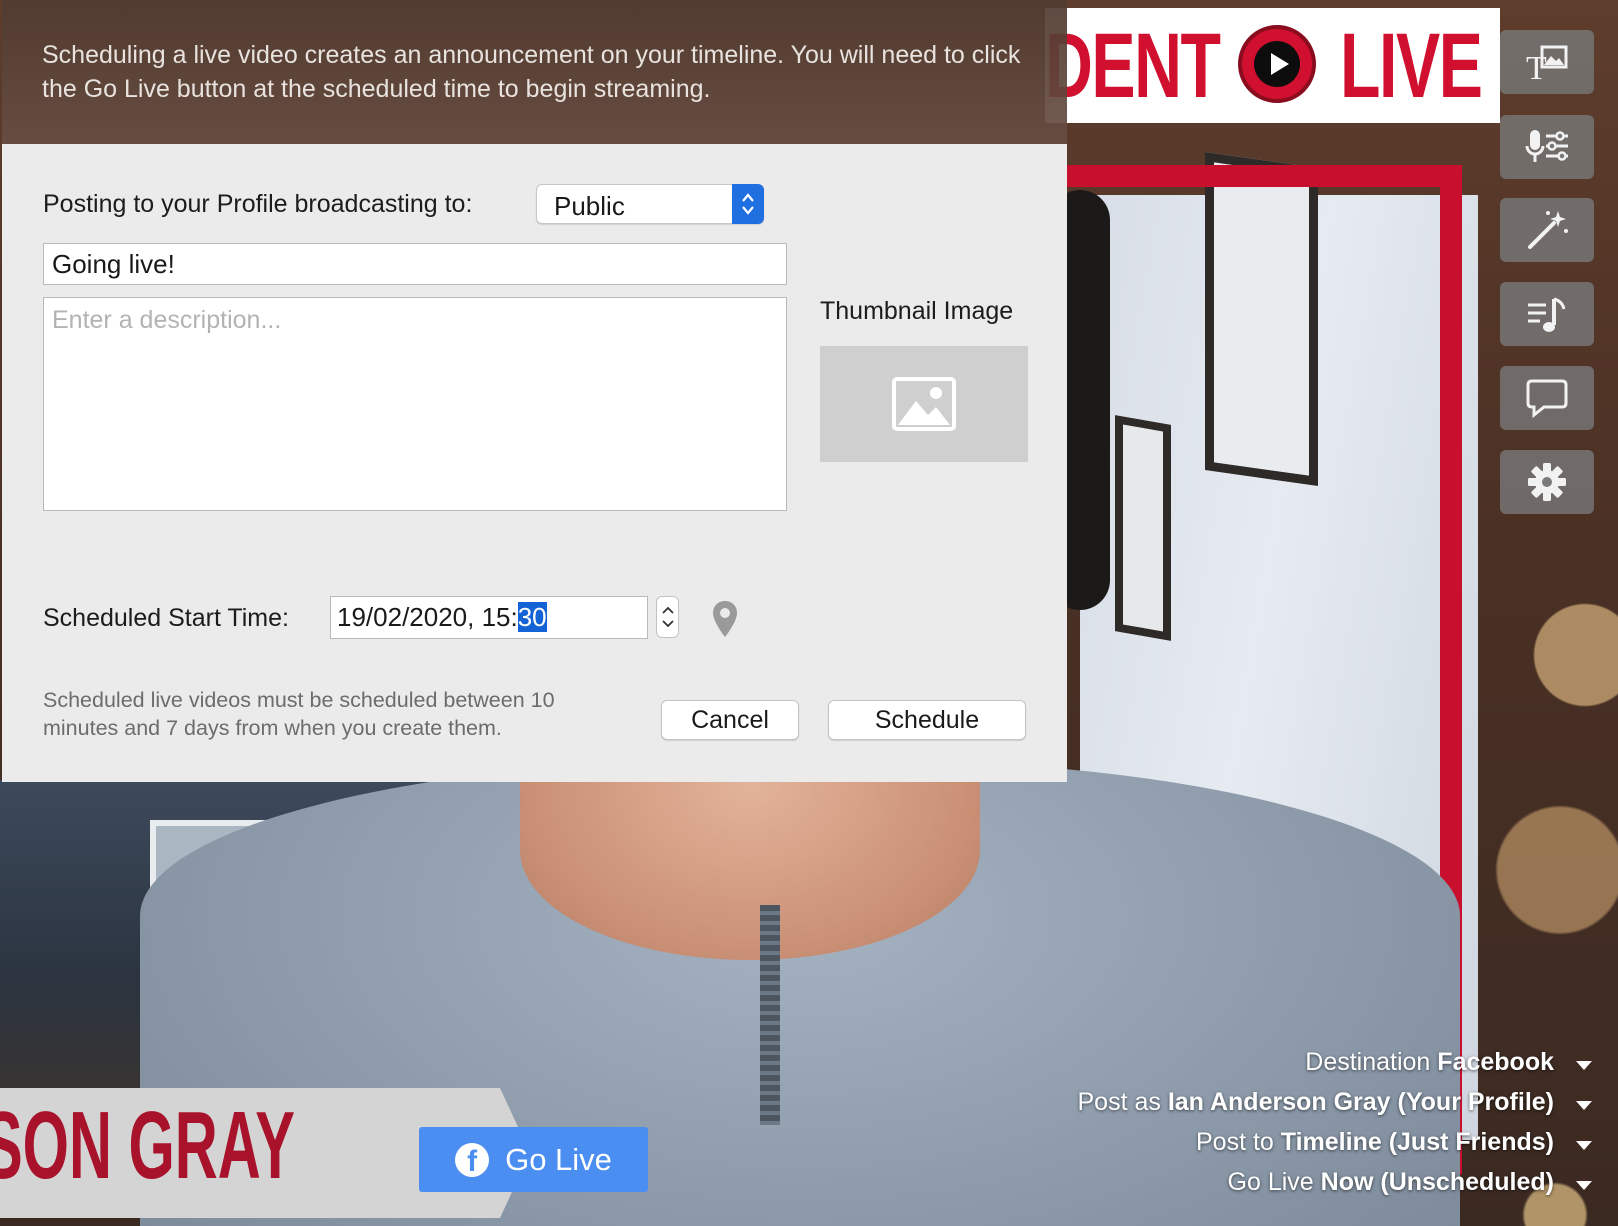 The width and height of the screenshot is (1618, 1226). I want to click on text-image-button: T, so click(1547, 62).